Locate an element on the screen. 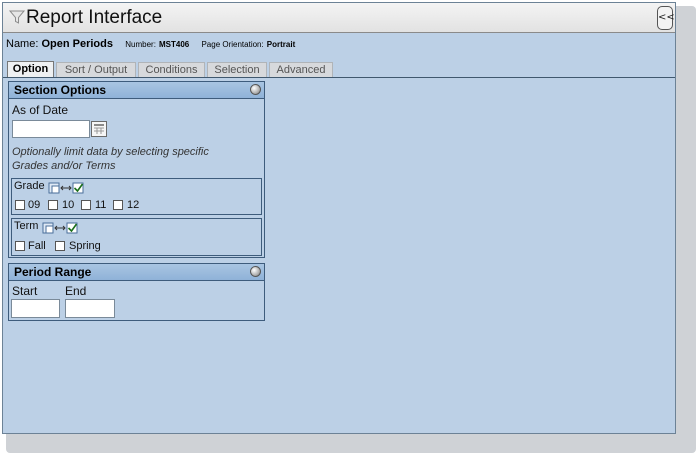 This screenshot has width=700, height=459. funnel-icon is located at coordinates (17, 17).